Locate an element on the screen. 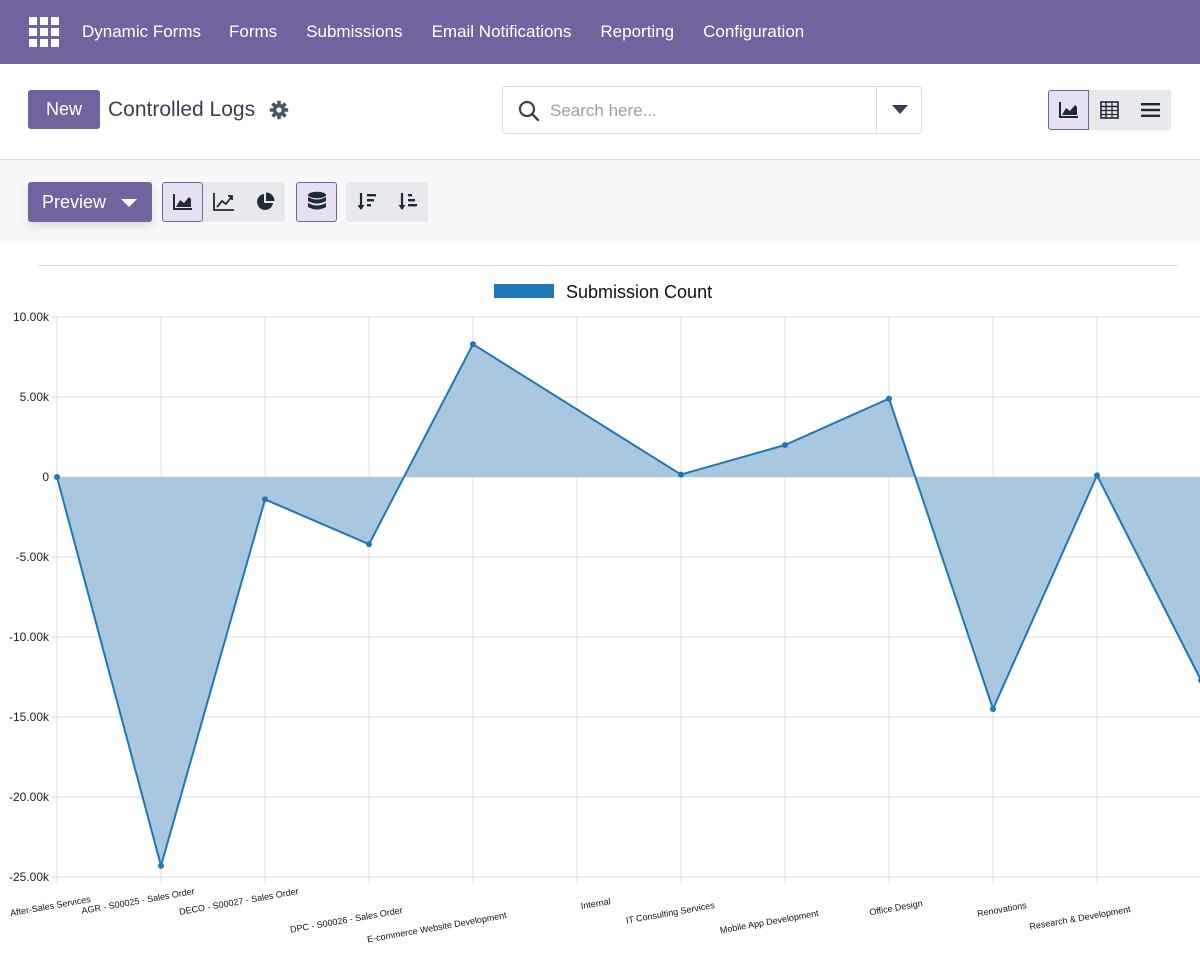 Image resolution: width=1200 pixels, height=970 pixels. graph-icon is located at coordinates (1068, 110).